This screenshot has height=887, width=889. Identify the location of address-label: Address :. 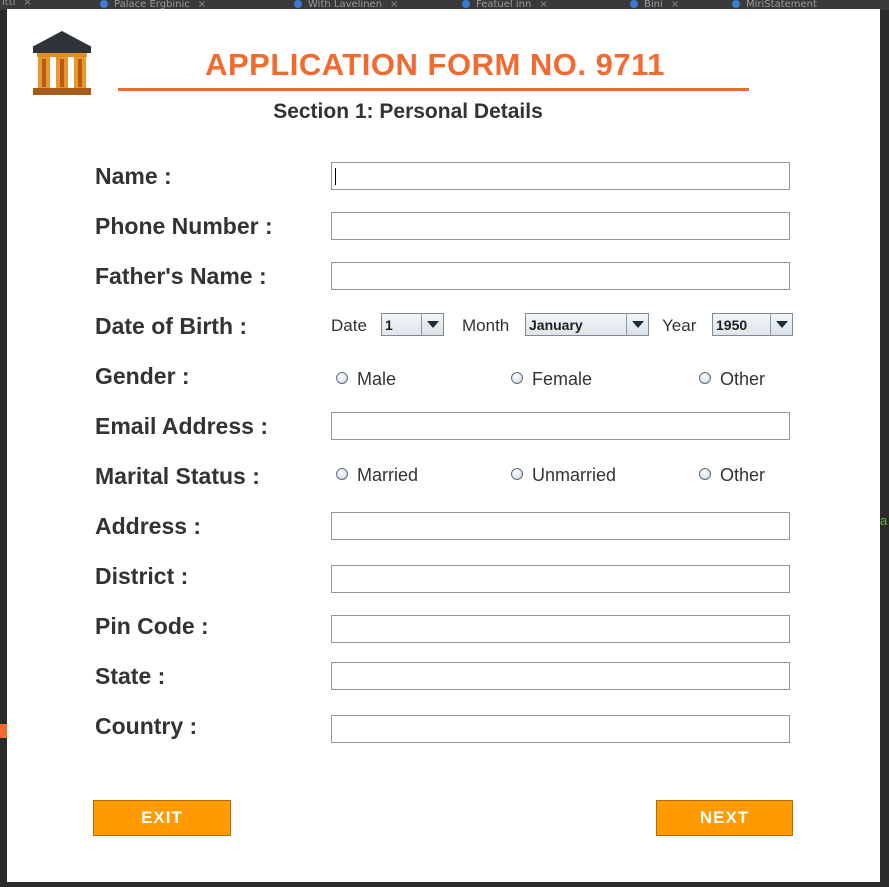
(148, 526).